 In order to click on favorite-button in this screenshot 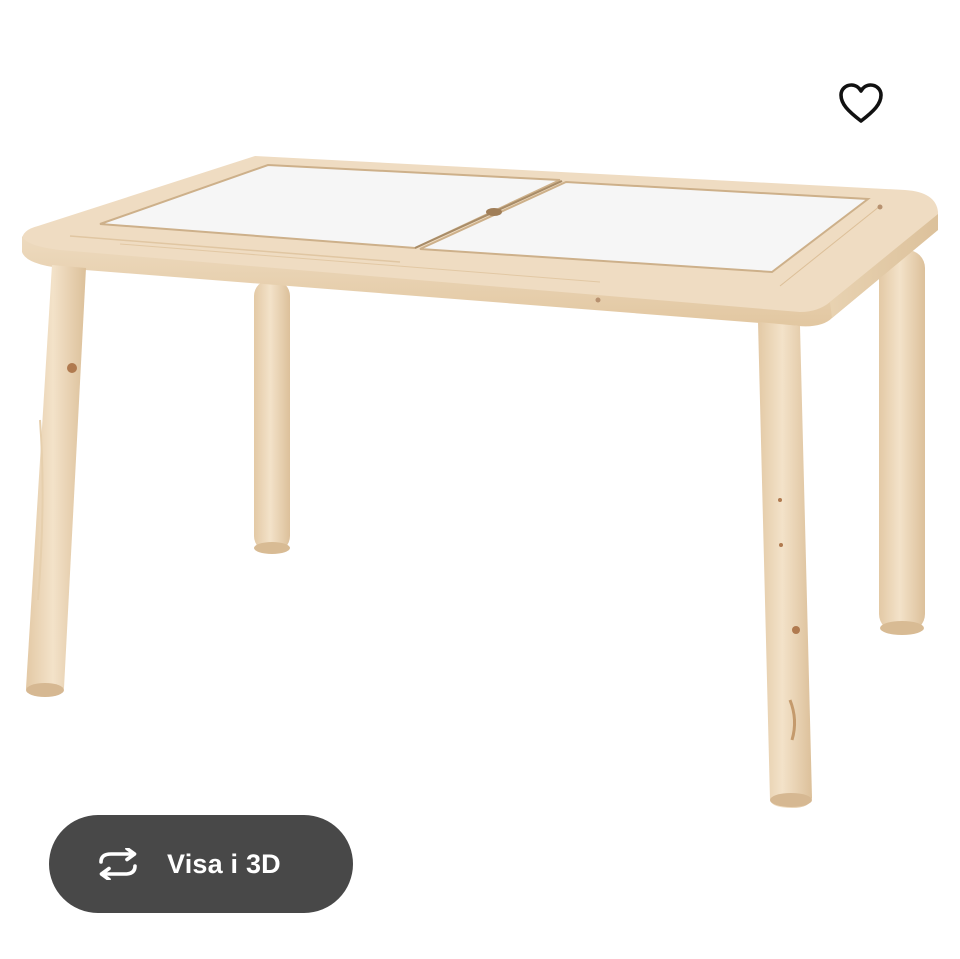, I will do `click(861, 103)`.